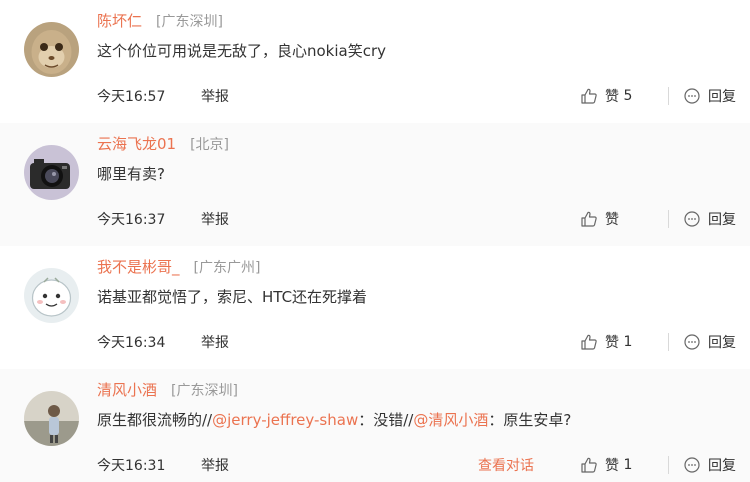 This screenshot has width=750, height=482. I want to click on photo-avatar-icon, so click(51, 418).